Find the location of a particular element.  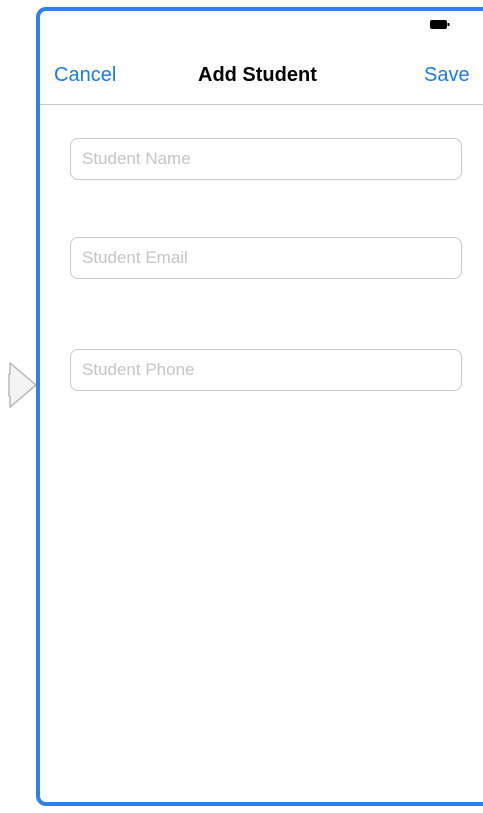

student-name-field is located at coordinates (266, 159).